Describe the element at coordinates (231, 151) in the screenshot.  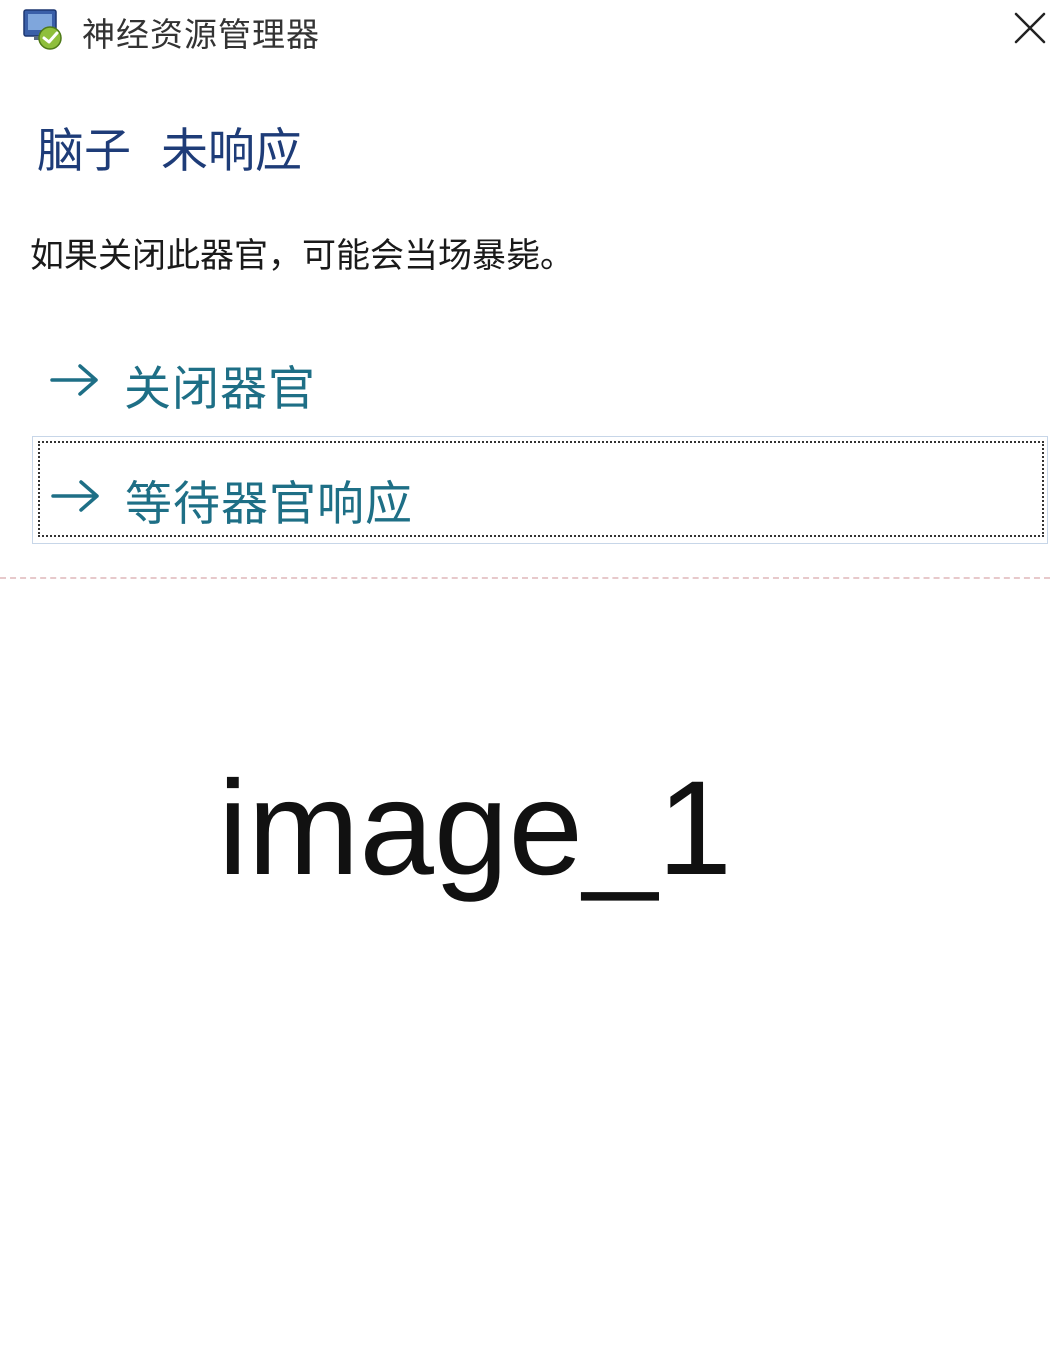
I see `main-instruction-status: 未响应` at that location.